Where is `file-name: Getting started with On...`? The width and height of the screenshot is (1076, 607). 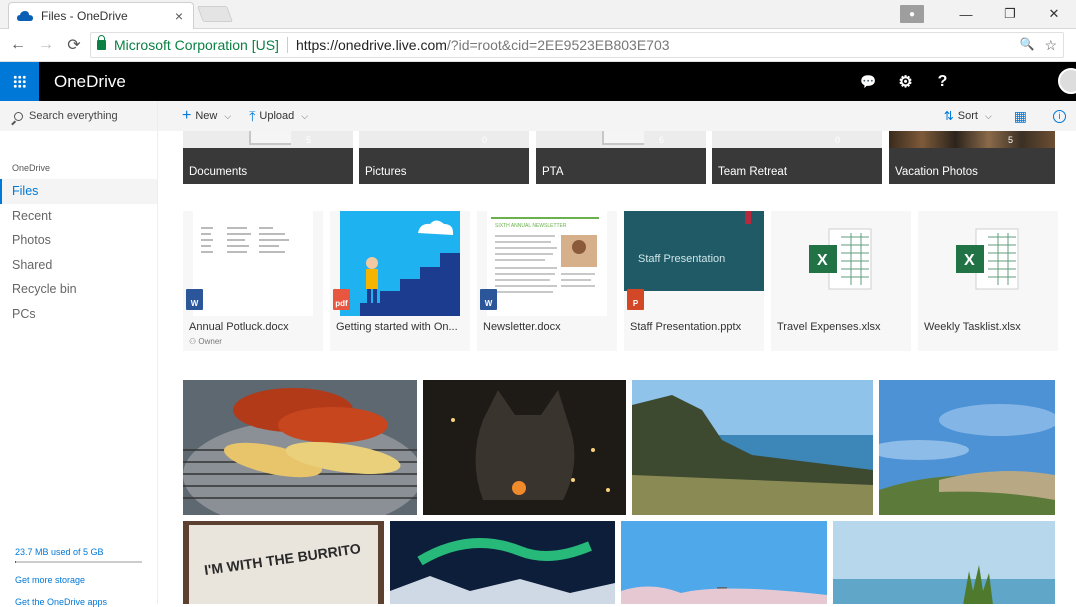 file-name: Getting started with On... is located at coordinates (397, 327).